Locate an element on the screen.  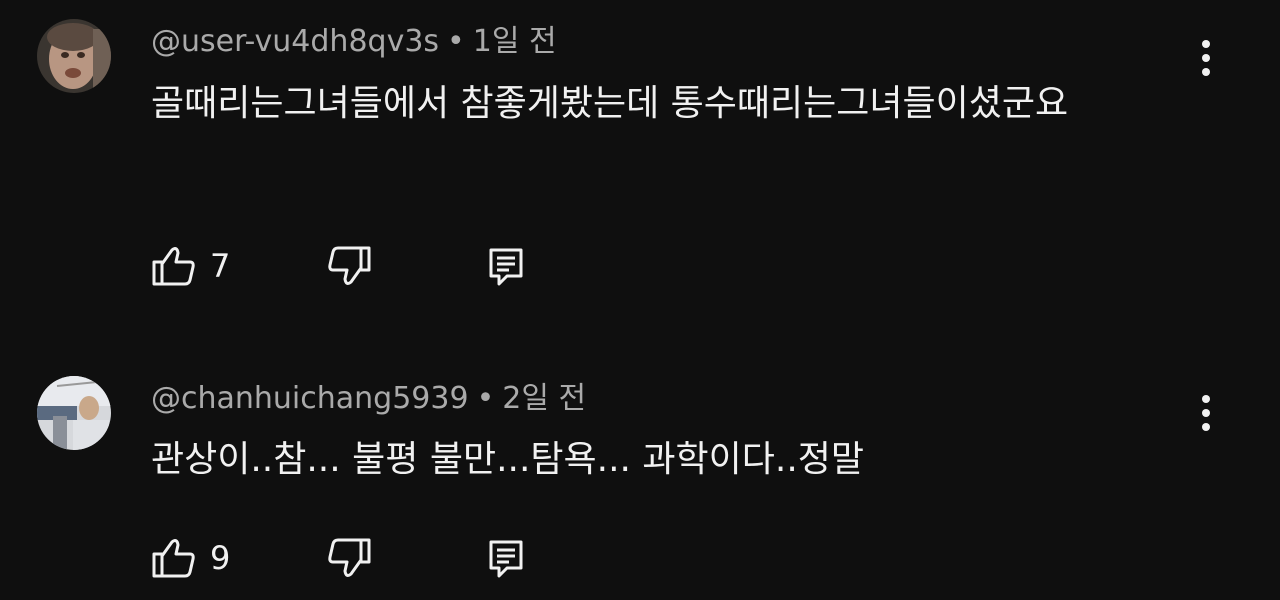
like-button: 9 is located at coordinates (195, 558).